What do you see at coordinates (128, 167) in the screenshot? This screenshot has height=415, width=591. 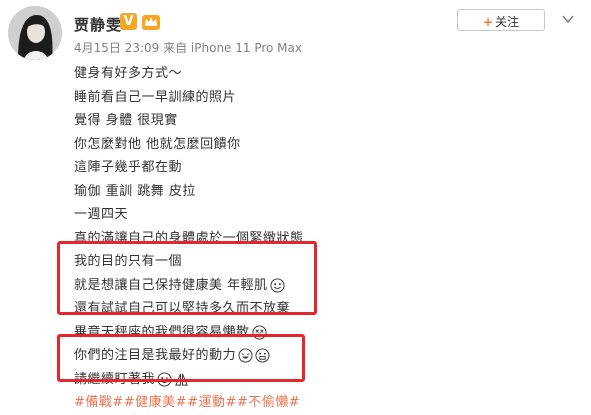 I see `post-line: 這陣子幾乎都在動` at bounding box center [128, 167].